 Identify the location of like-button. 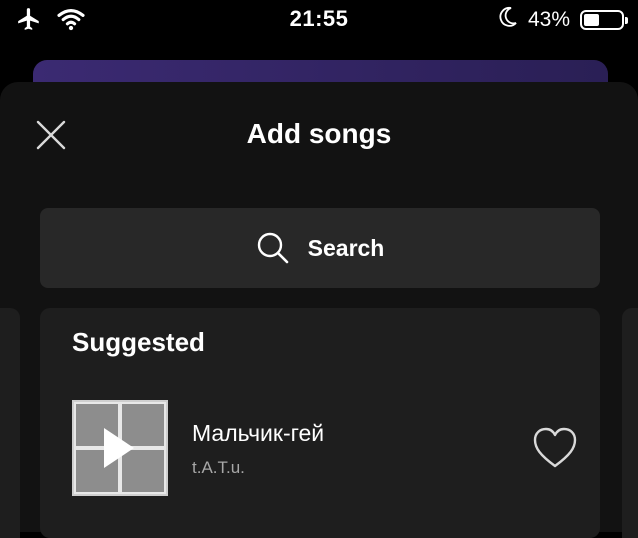
(555, 448).